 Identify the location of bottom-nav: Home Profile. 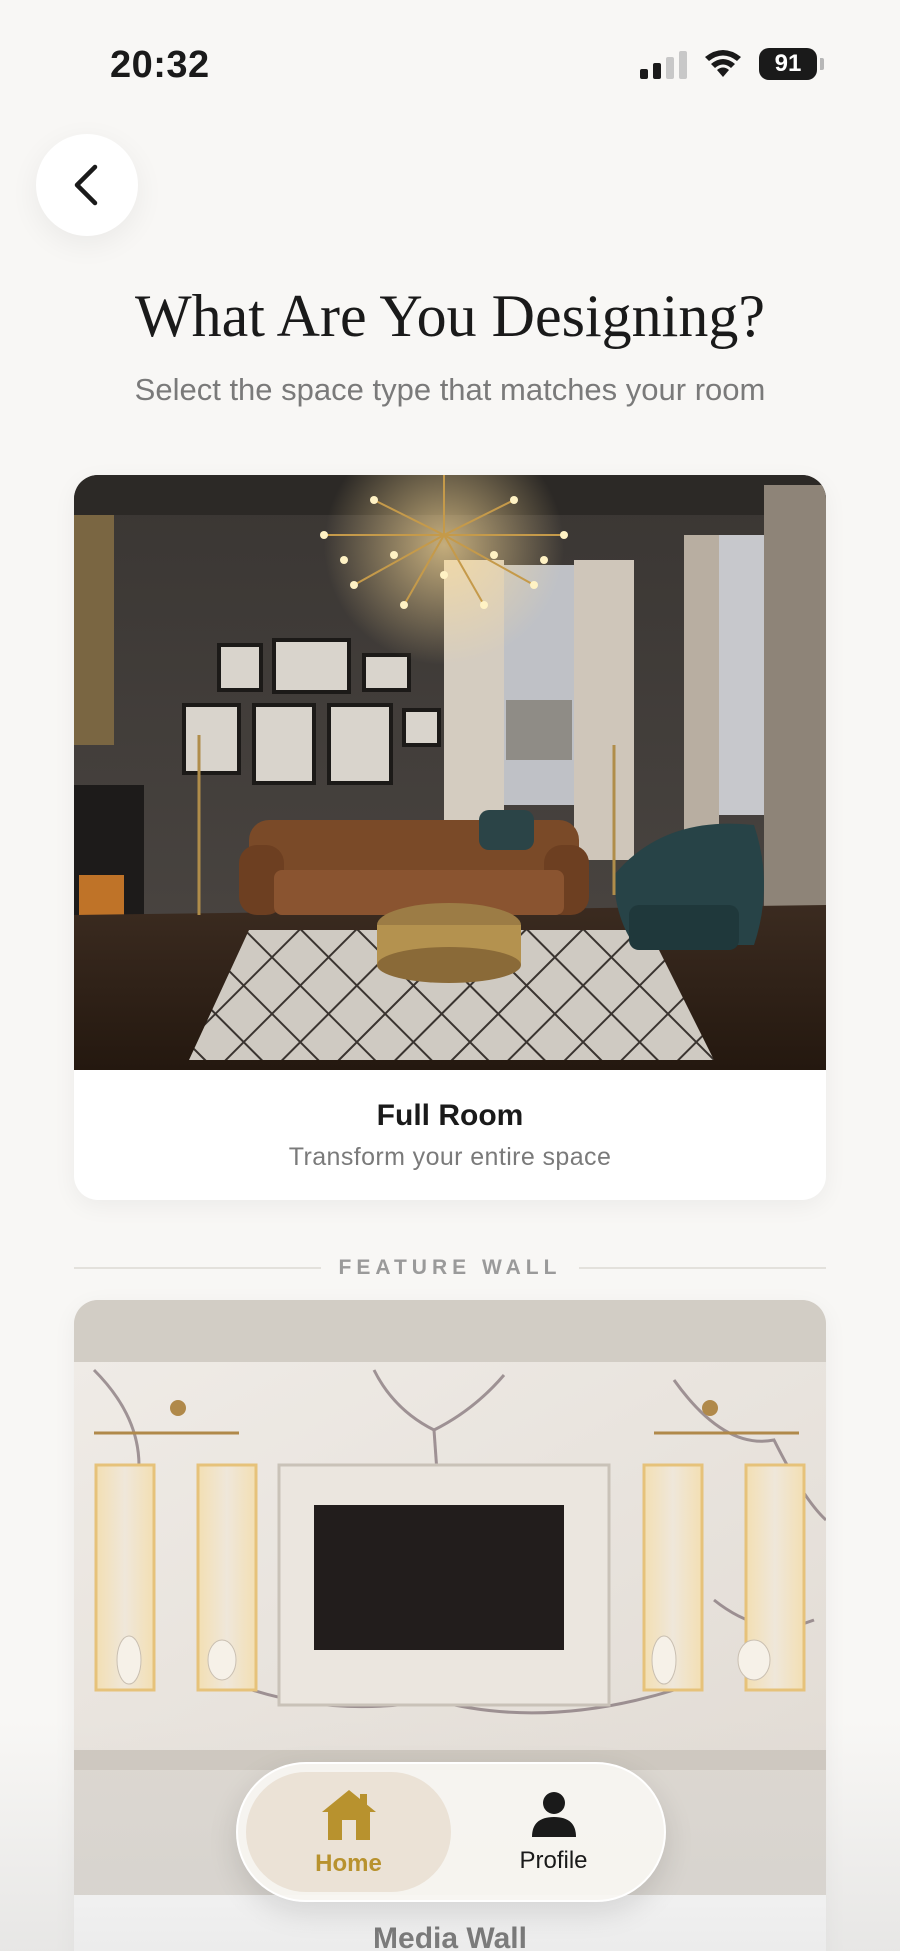
(451, 1832).